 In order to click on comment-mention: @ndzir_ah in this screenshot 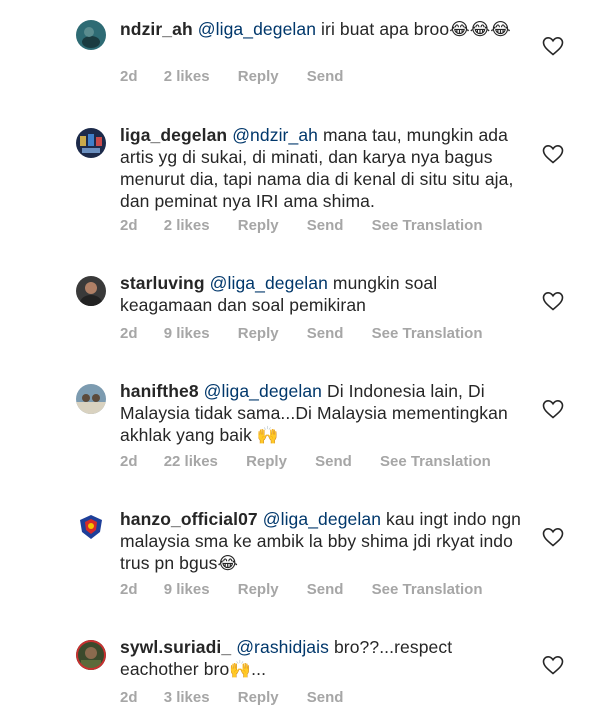, I will do `click(275, 135)`.